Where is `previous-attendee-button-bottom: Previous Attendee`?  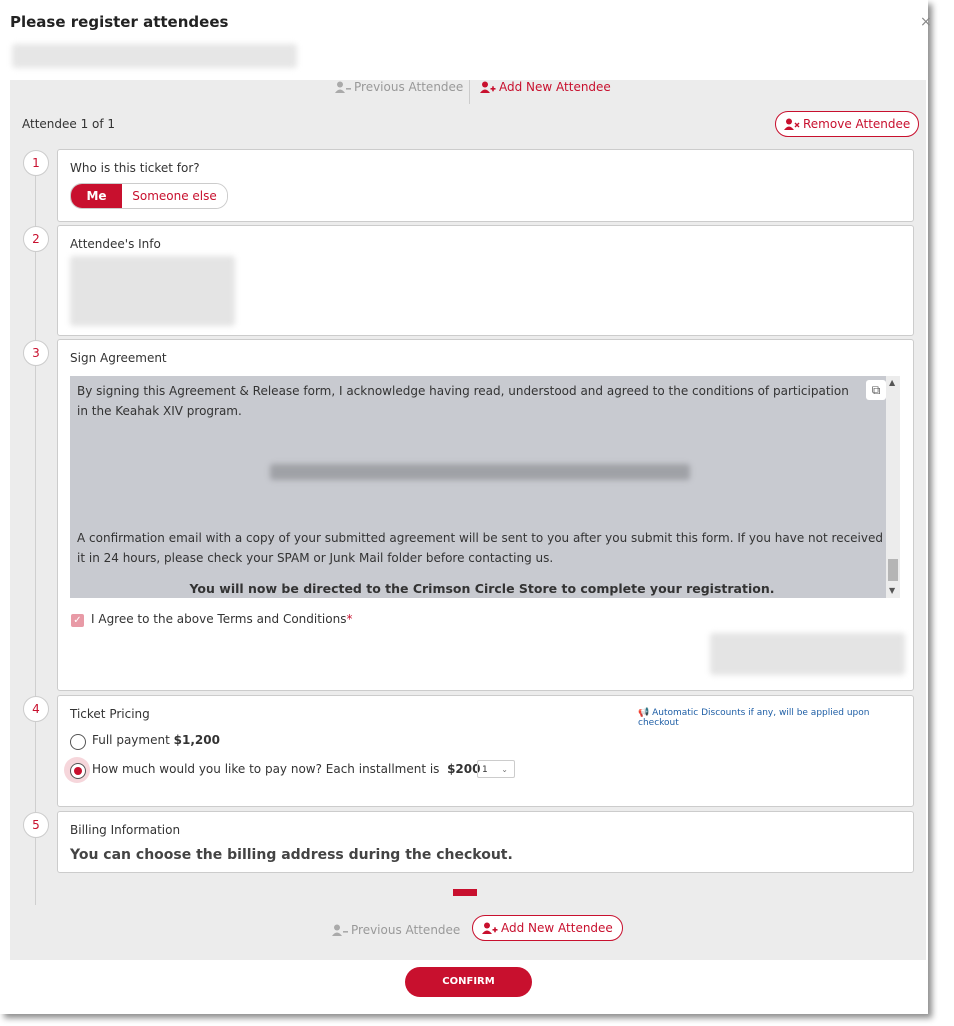 previous-attendee-button-bottom: Previous Attendee is located at coordinates (396, 930).